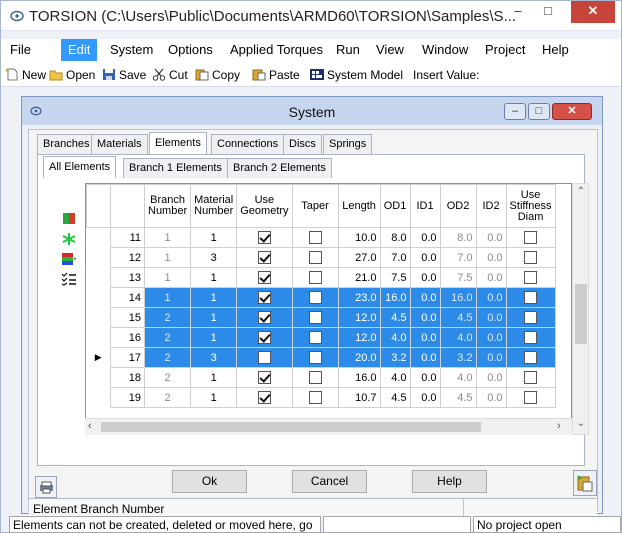 The width and height of the screenshot is (622, 533). Describe the element at coordinates (359, 206) in the screenshot. I see `header-length: Length` at that location.